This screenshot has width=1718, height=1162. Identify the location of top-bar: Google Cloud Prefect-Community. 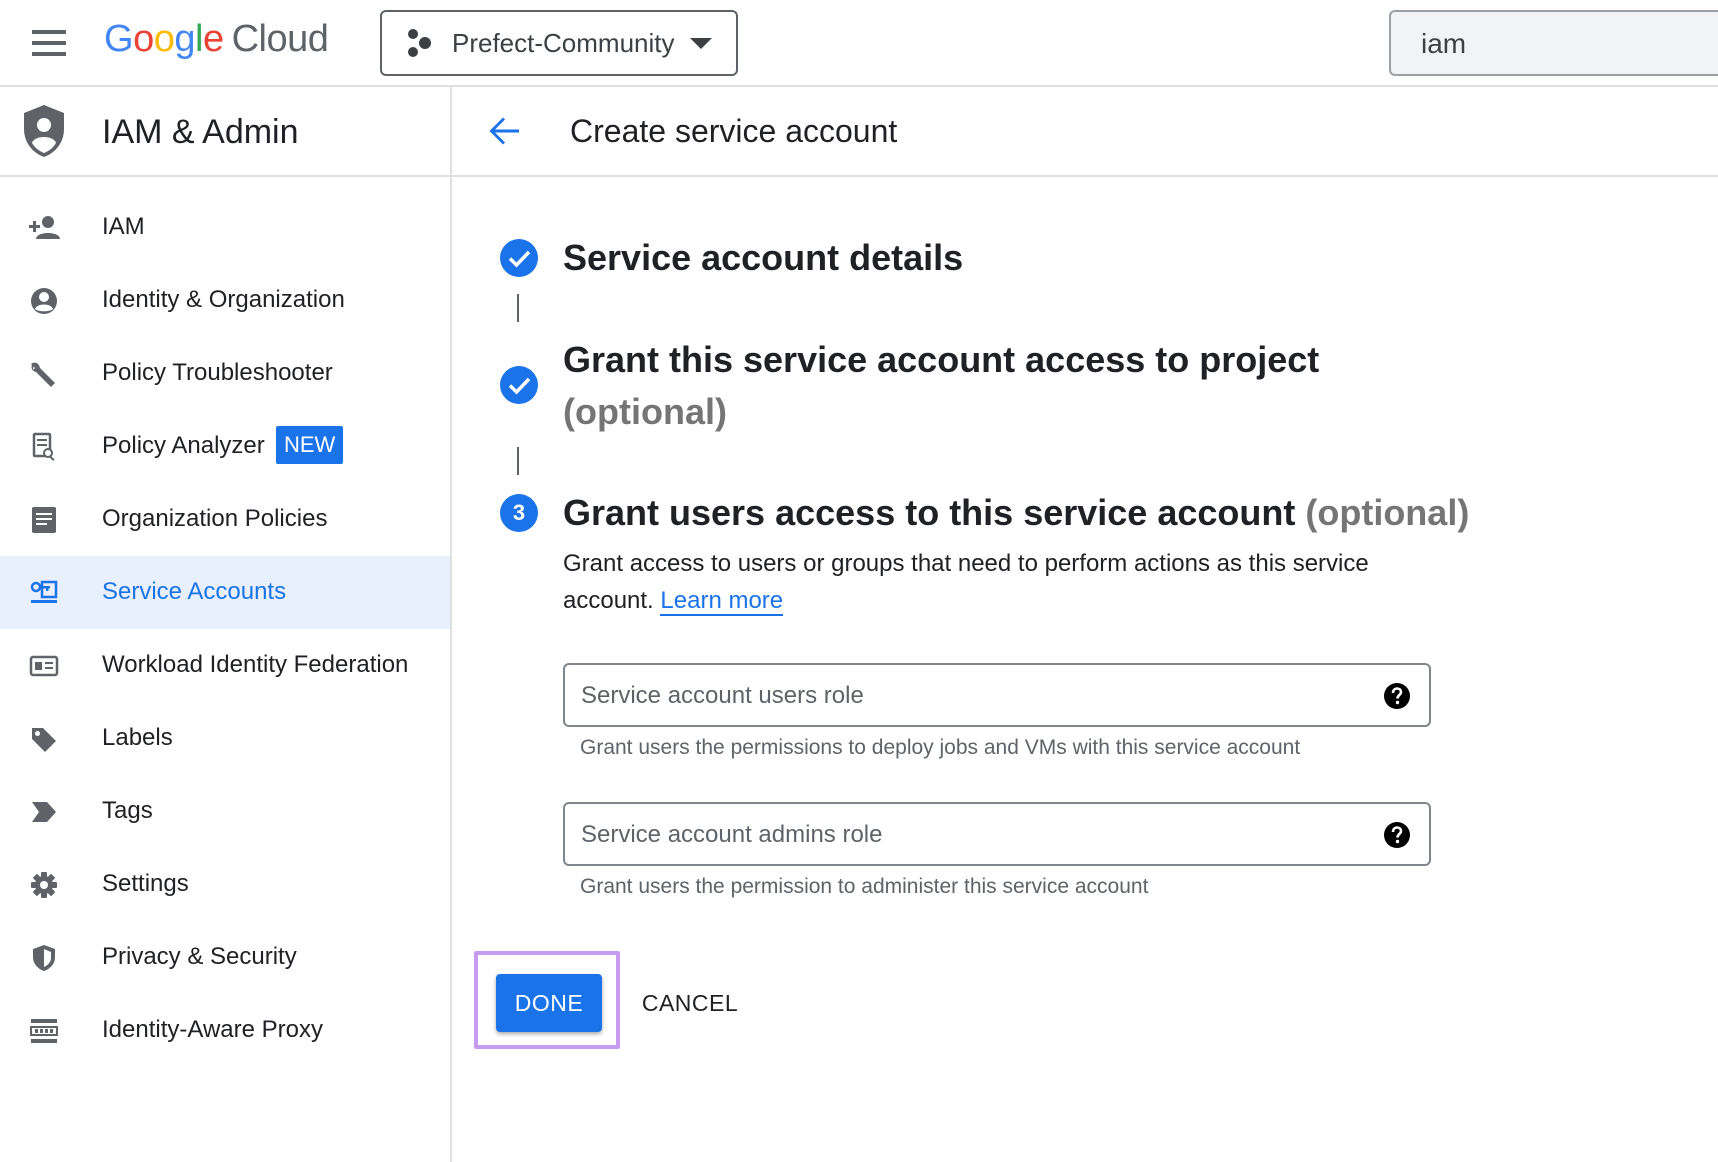
(859, 43).